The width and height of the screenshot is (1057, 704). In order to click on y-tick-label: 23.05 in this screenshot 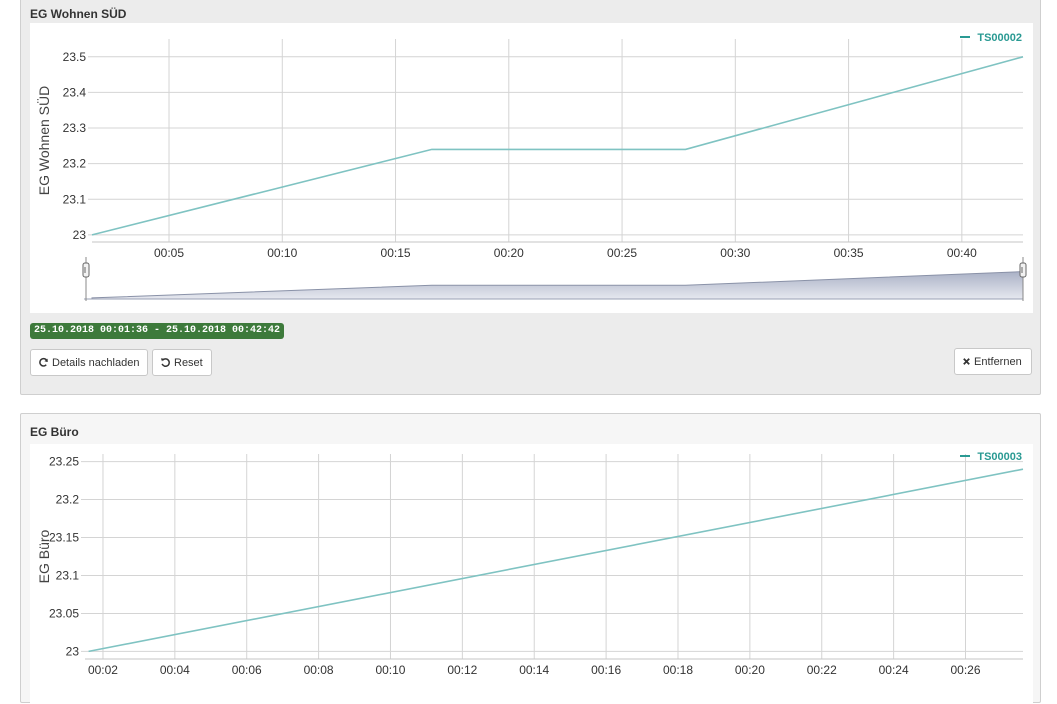, I will do `click(64, 613)`.